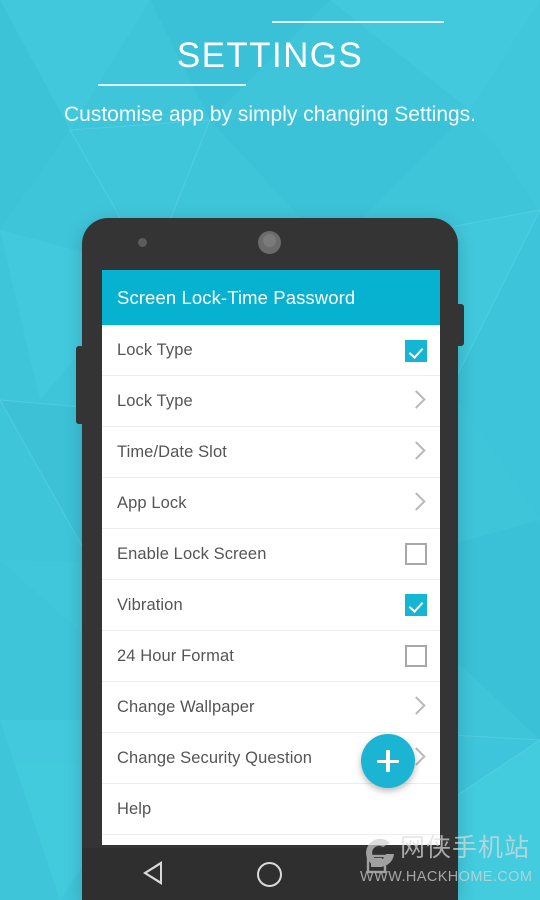 This screenshot has width=540, height=900. Describe the element at coordinates (152, 502) in the screenshot. I see `settings-row-label: App Lock` at that location.